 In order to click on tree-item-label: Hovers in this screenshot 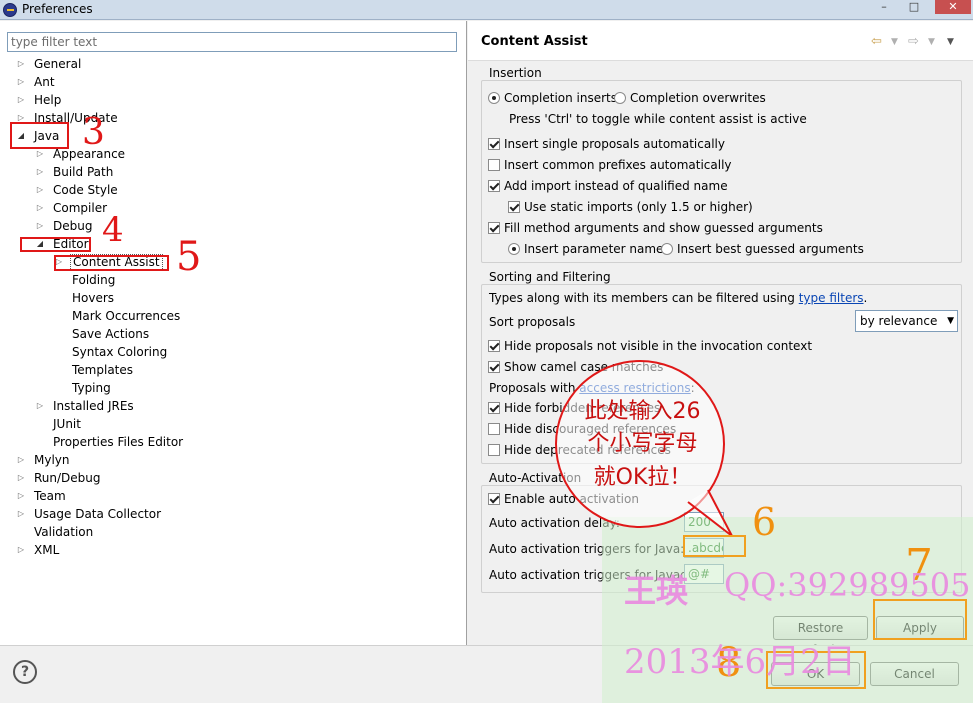, I will do `click(93, 298)`.